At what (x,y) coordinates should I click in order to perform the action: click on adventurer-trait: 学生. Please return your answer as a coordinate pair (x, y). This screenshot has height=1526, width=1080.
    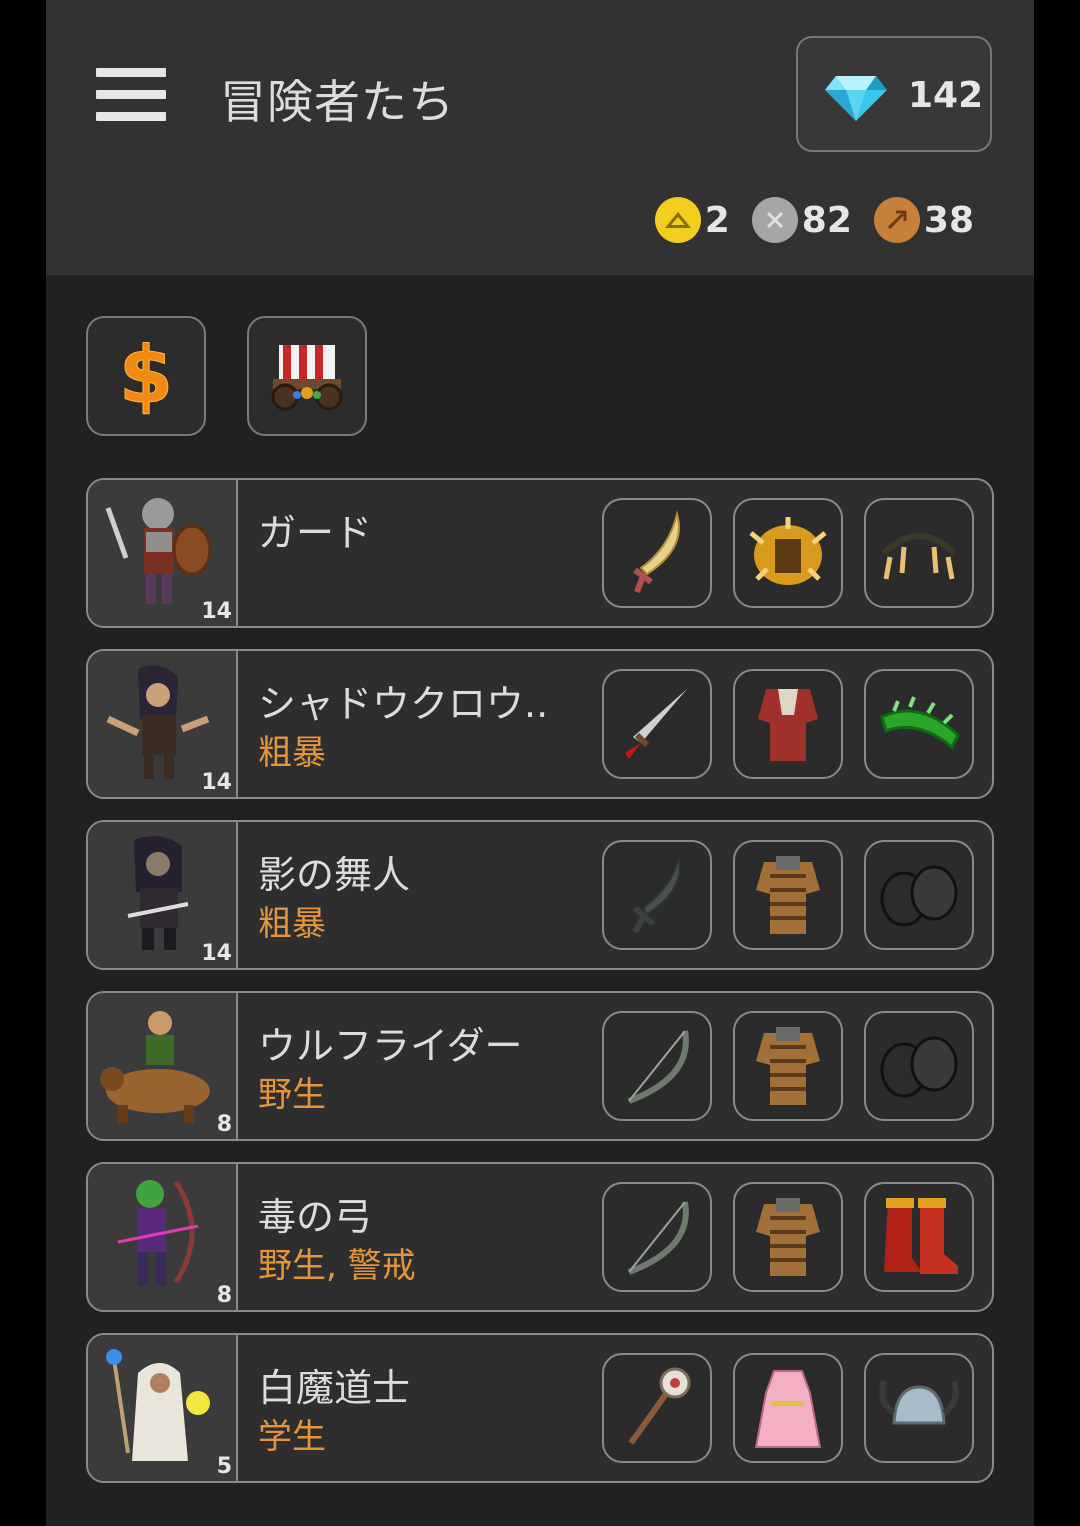
    Looking at the image, I should click on (292, 1437).